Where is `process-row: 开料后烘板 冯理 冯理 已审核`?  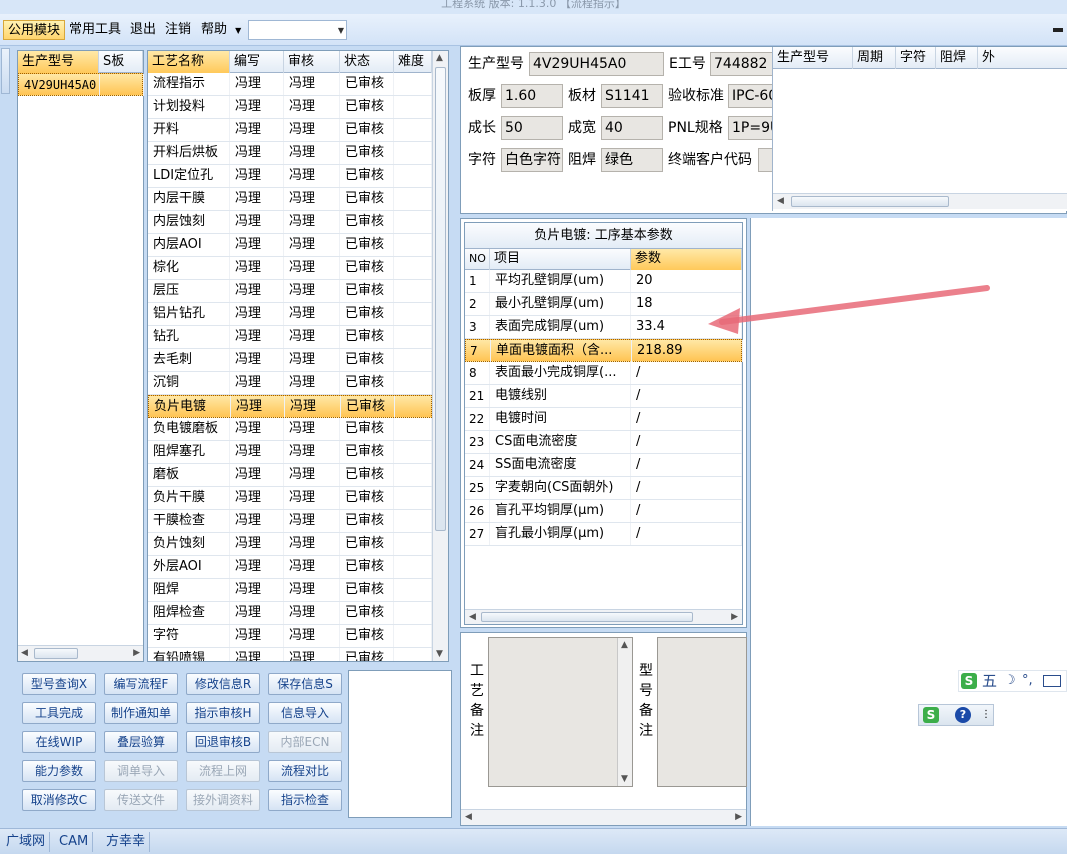
process-row: 开料后烘板 冯理 冯理 已审核 is located at coordinates (290, 153).